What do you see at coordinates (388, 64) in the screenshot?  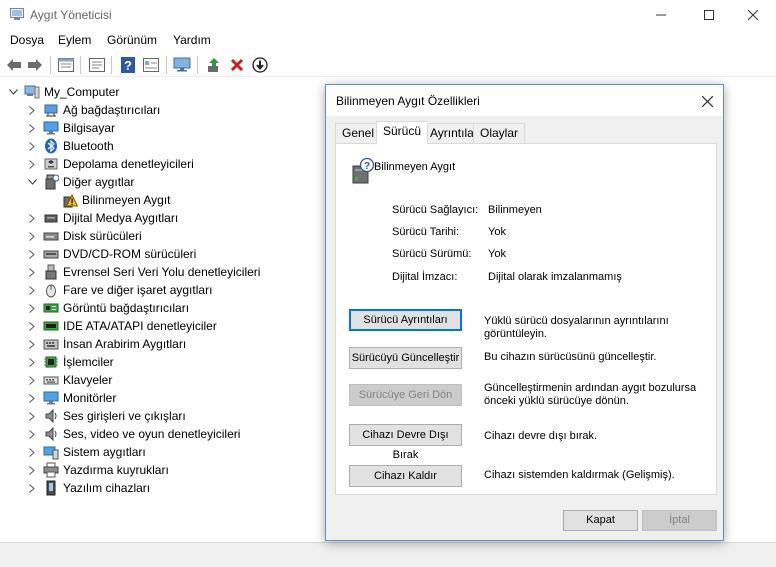 I see `toolbar: ?` at bounding box center [388, 64].